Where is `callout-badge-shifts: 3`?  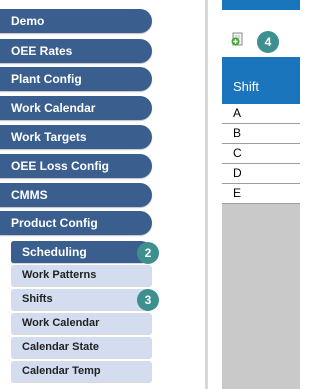 callout-badge-shifts: 3 is located at coordinates (148, 300).